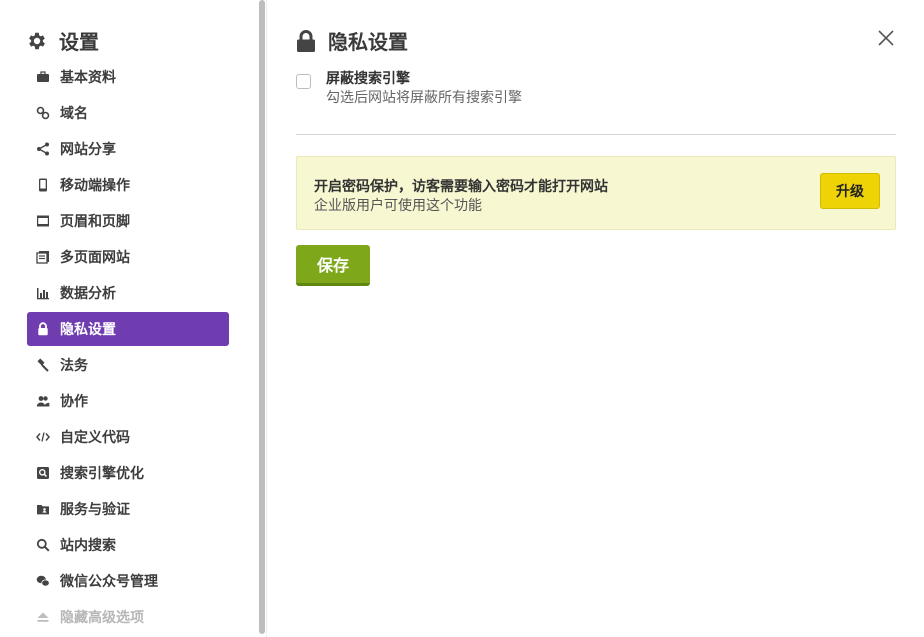 The height and width of the screenshot is (637, 924). What do you see at coordinates (128, 113) in the screenshot?
I see `sidebar-item-domain: 域名` at bounding box center [128, 113].